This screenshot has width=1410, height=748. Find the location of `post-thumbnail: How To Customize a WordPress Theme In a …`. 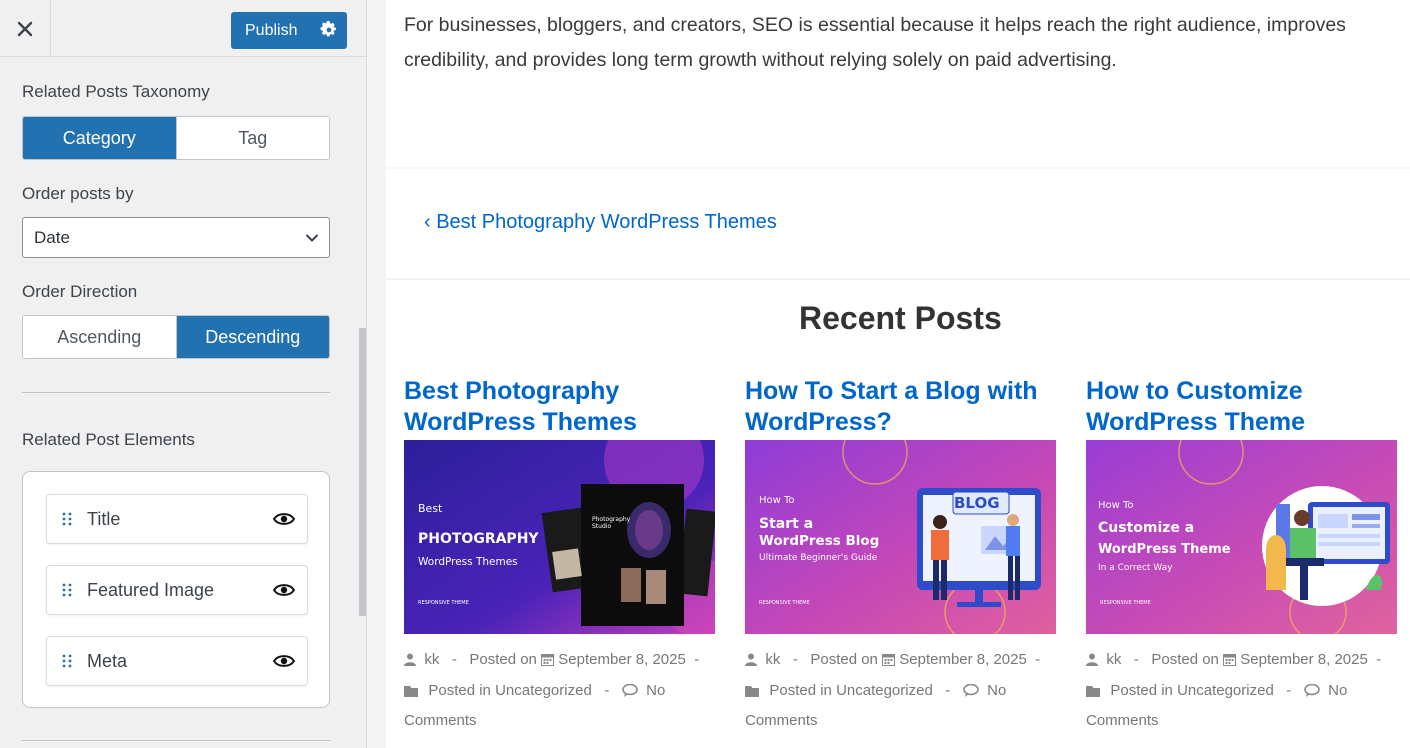

post-thumbnail: How To Customize a WordPress Theme In a … is located at coordinates (1241, 537).